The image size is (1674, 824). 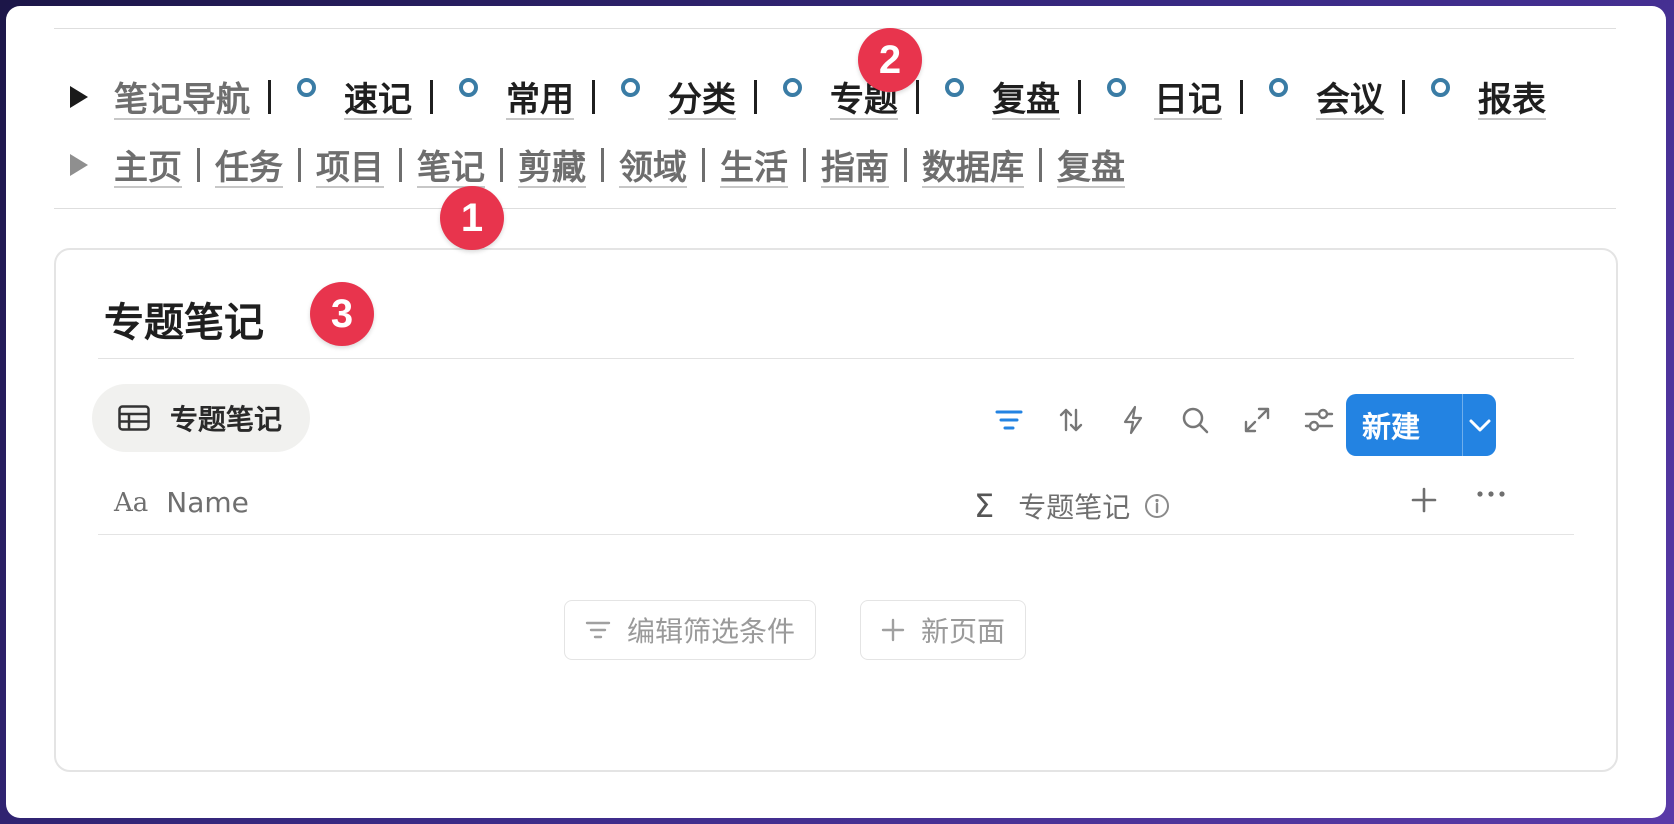 I want to click on column-header-name: Aa Name, so click(x=181, y=502).